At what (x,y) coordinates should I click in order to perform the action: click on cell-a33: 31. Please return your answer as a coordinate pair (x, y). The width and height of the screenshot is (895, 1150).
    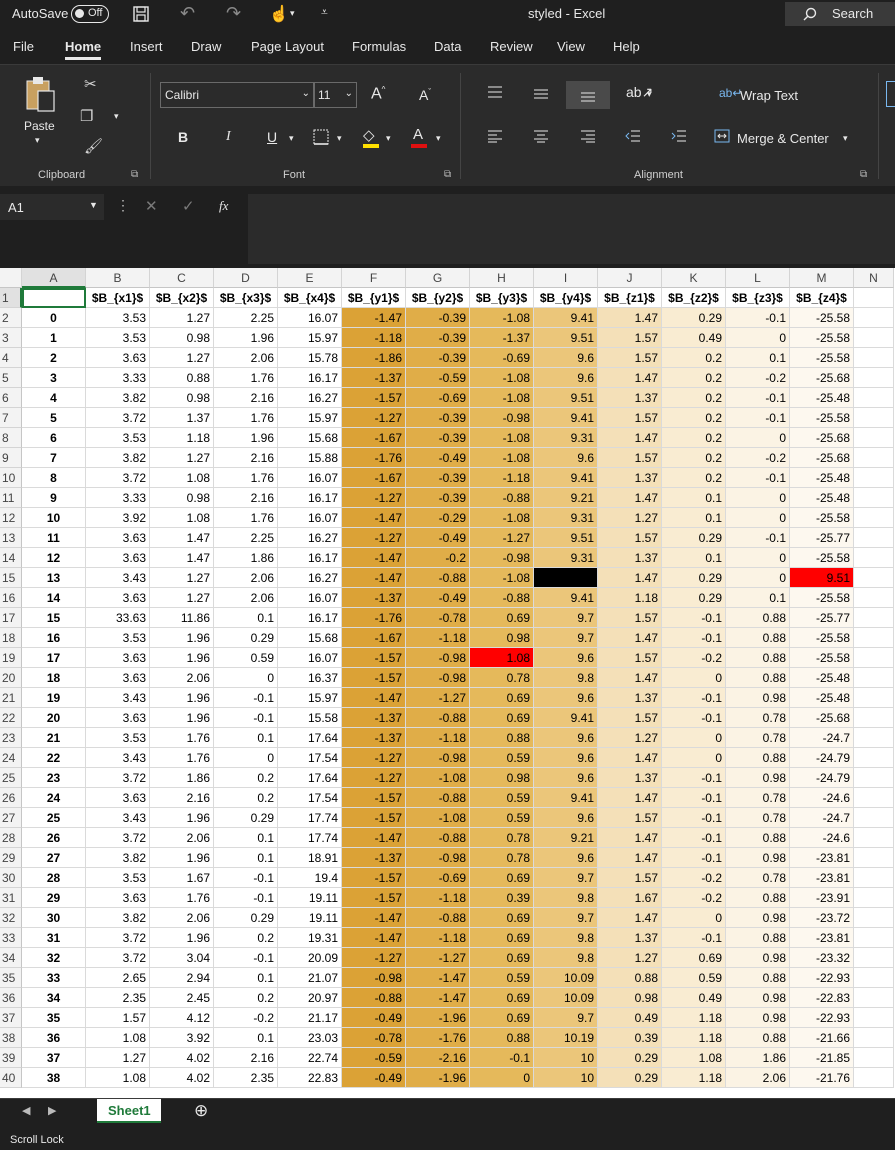
    Looking at the image, I should click on (54, 938).